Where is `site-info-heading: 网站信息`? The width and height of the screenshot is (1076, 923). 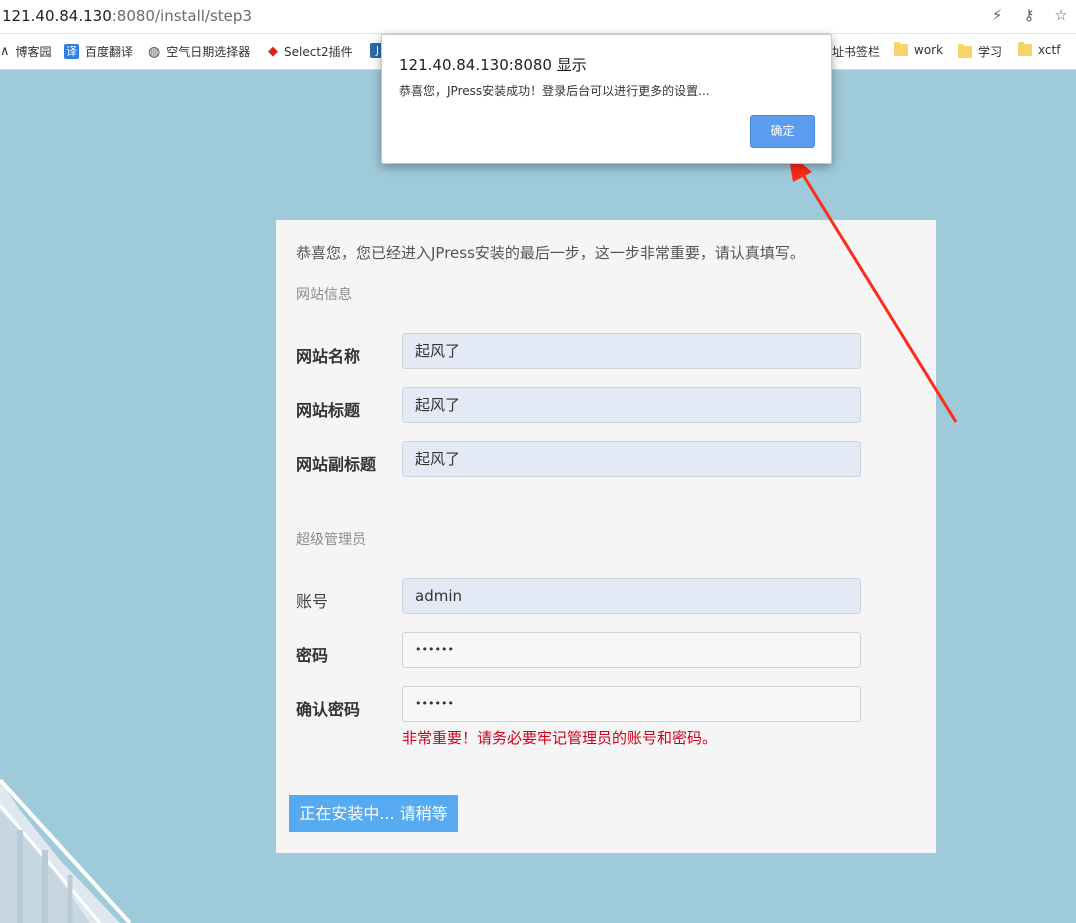
site-info-heading: 网站信息 is located at coordinates (324, 295).